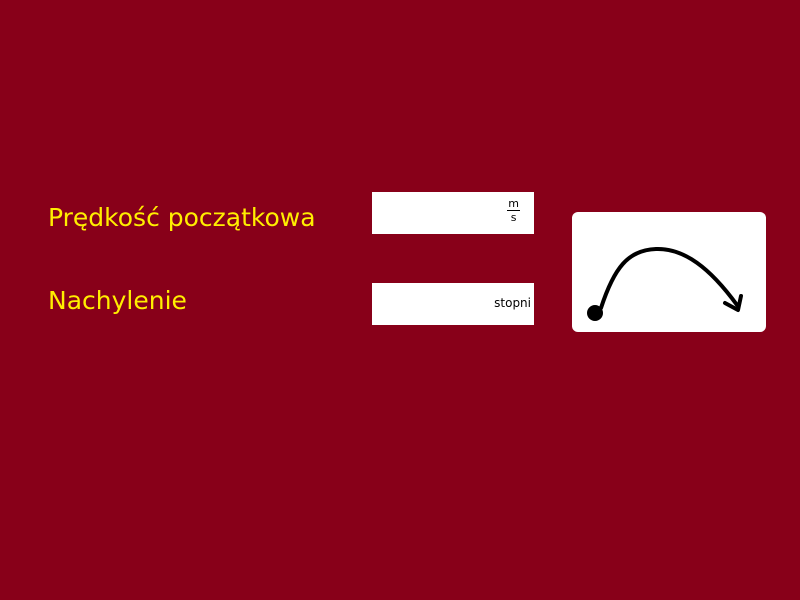  Describe the element at coordinates (665, 283) in the screenshot. I see `projectile-arc-icon` at that location.